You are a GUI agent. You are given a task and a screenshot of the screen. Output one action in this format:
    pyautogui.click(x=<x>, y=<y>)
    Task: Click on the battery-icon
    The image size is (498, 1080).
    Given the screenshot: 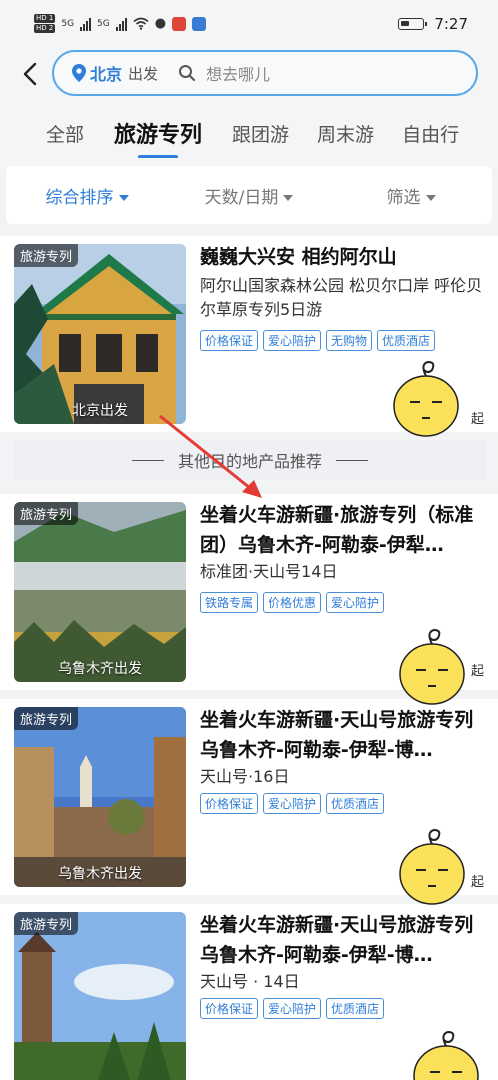 What is the action you would take?
    pyautogui.click(x=413, y=24)
    